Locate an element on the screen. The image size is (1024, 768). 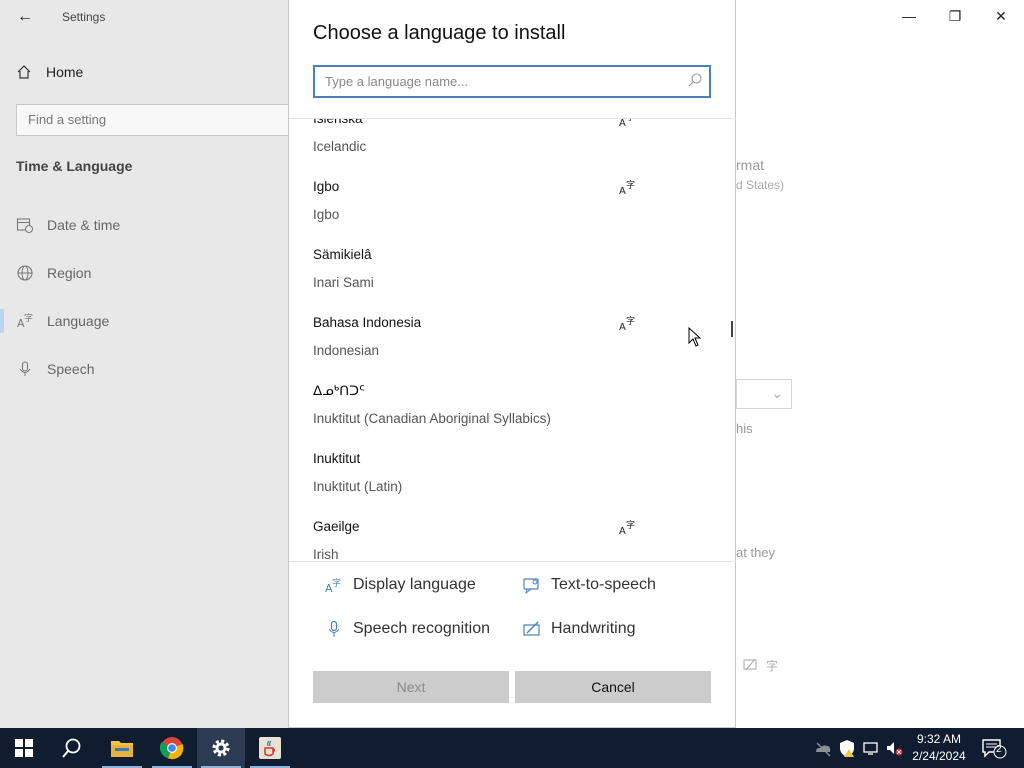
start-icon is located at coordinates (24, 748).